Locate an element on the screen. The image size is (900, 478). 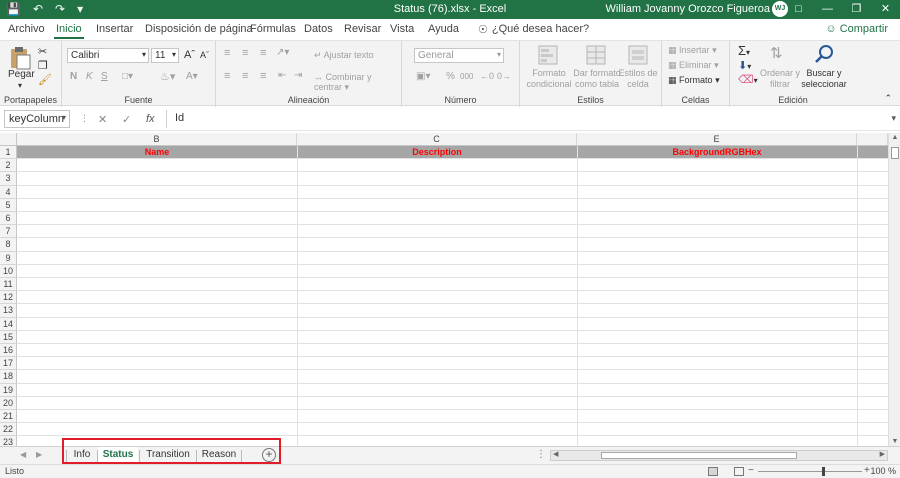
delete-cells-button: ▦ Eliminar ▾ is located at coordinates (693, 65).